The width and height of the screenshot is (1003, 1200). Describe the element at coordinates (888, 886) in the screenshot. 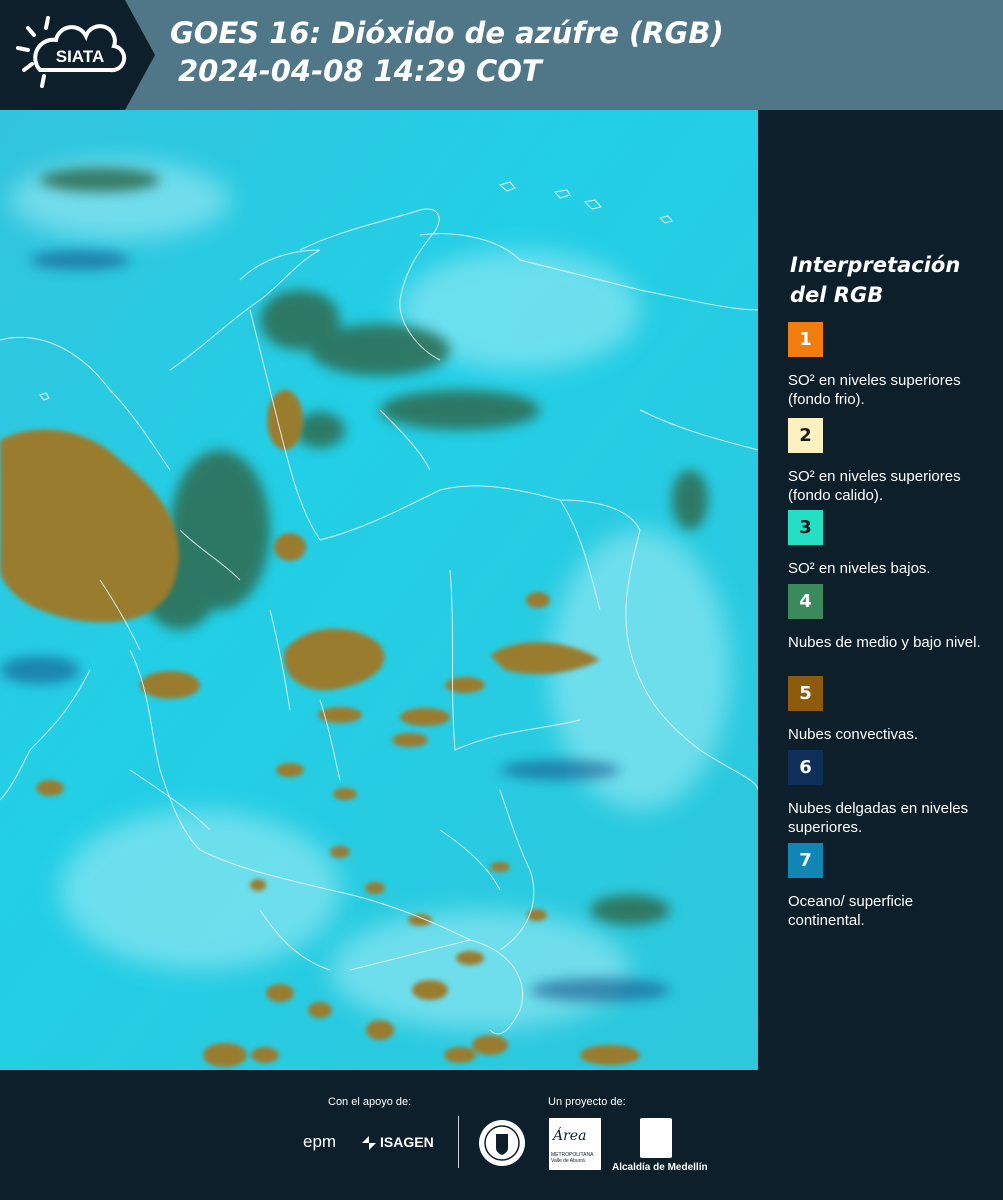

I see `legend-item-7: 7 Oceano/ superficie continental.` at that location.